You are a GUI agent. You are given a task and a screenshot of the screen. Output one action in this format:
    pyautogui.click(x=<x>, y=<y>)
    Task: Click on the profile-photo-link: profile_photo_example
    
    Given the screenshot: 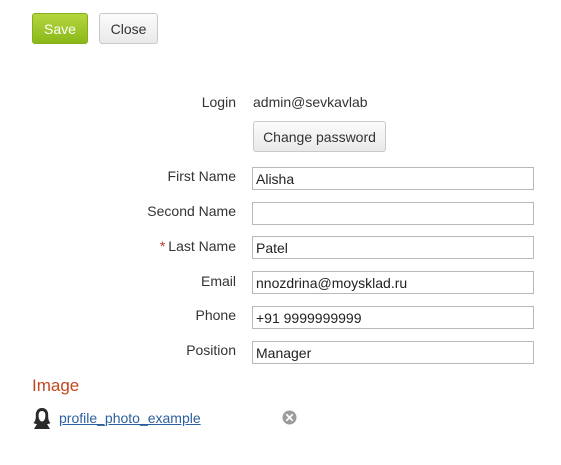 What is the action you would take?
    pyautogui.click(x=130, y=418)
    